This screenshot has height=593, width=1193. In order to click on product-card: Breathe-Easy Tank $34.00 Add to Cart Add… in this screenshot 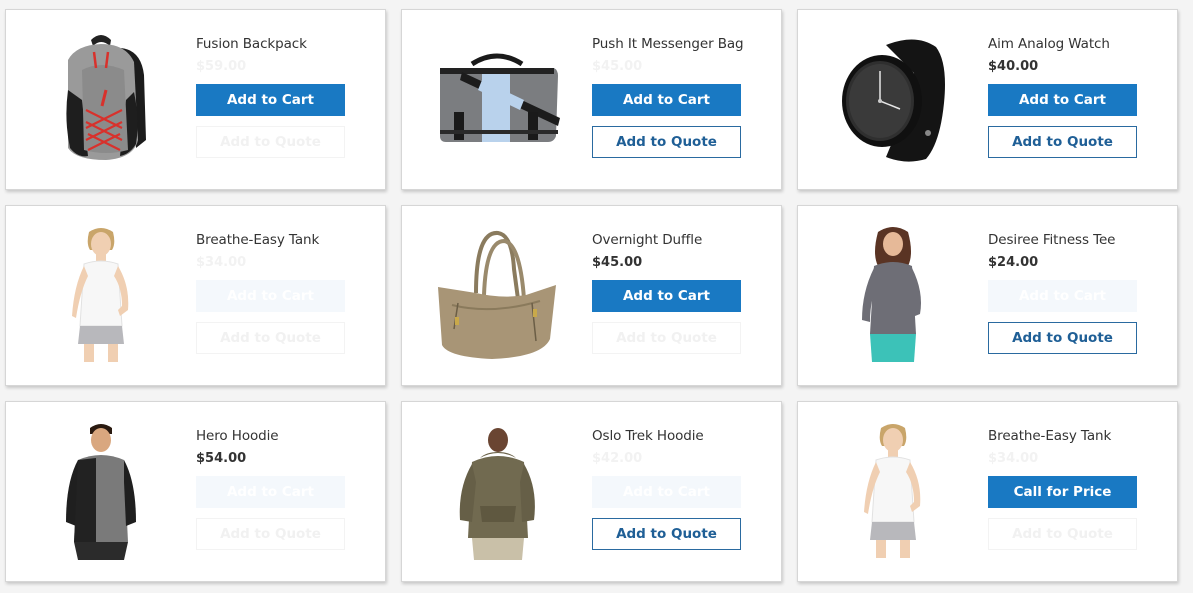, I will do `click(195, 295)`.